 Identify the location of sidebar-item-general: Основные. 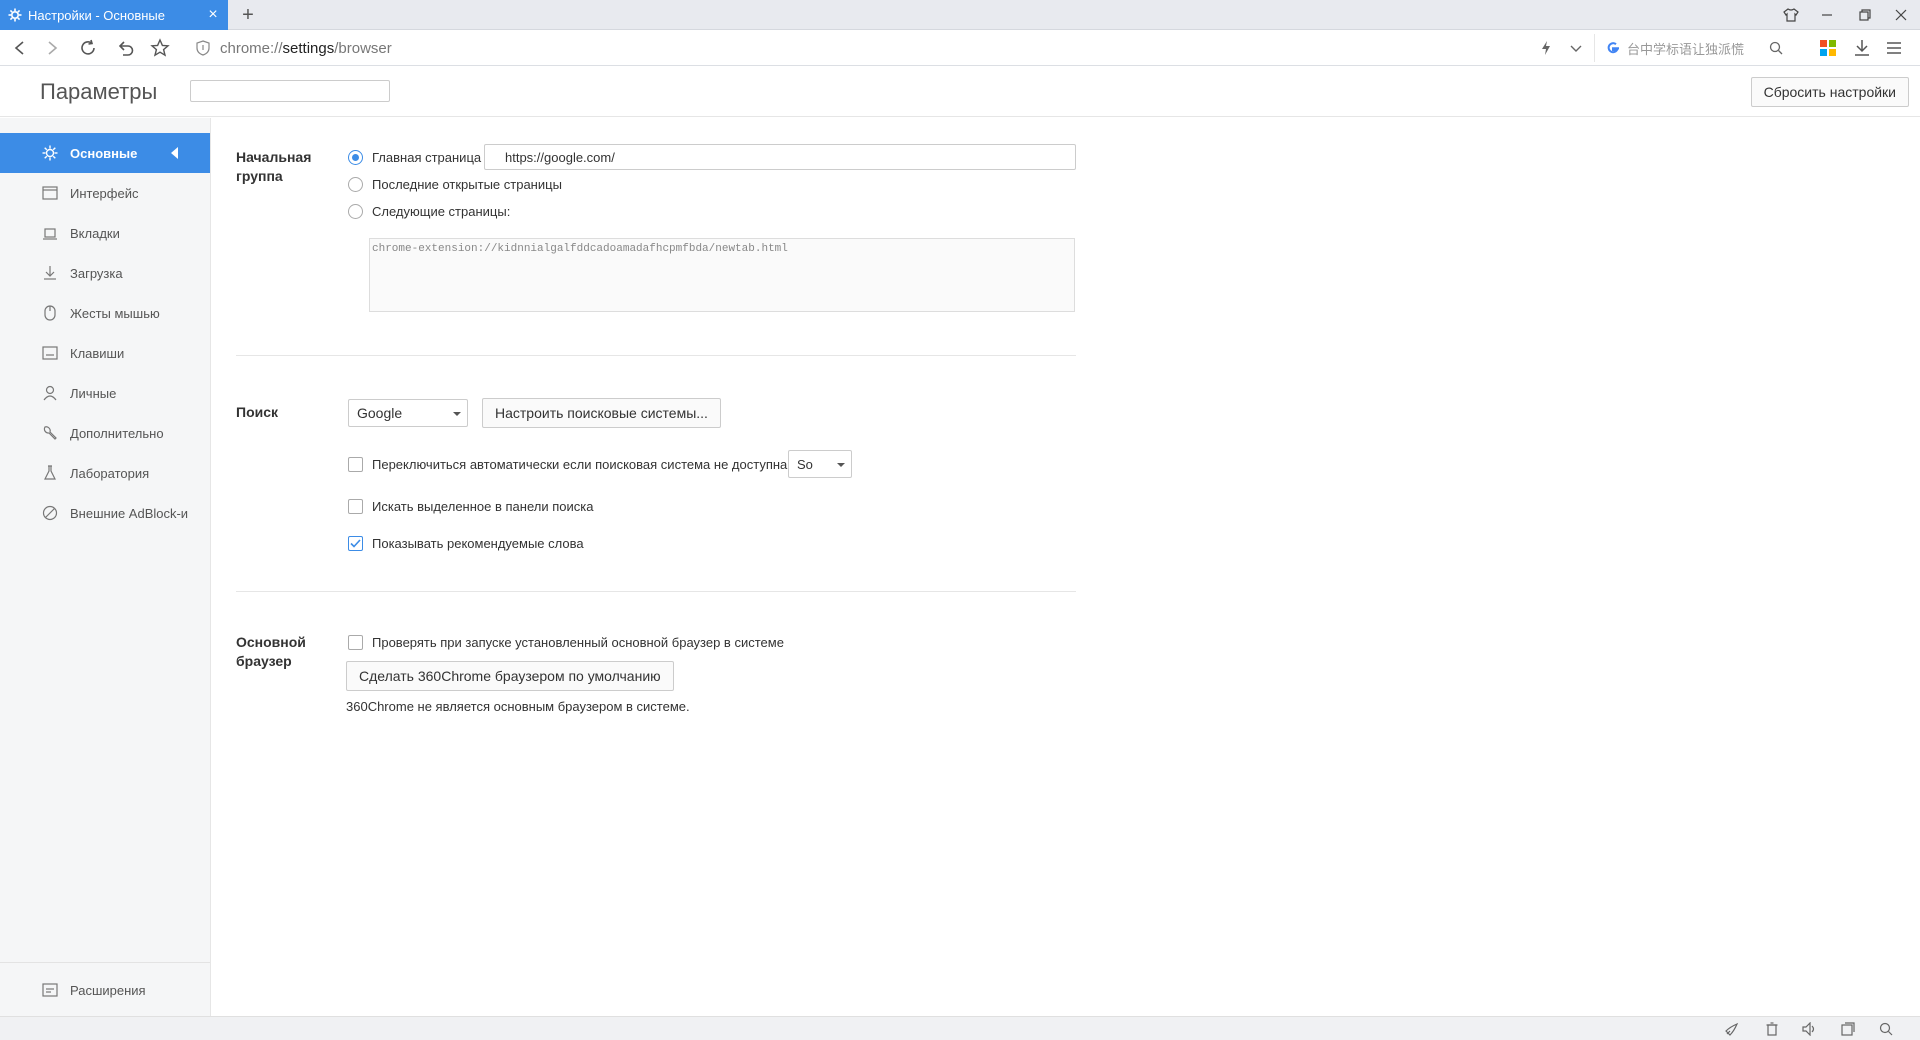
(105, 153).